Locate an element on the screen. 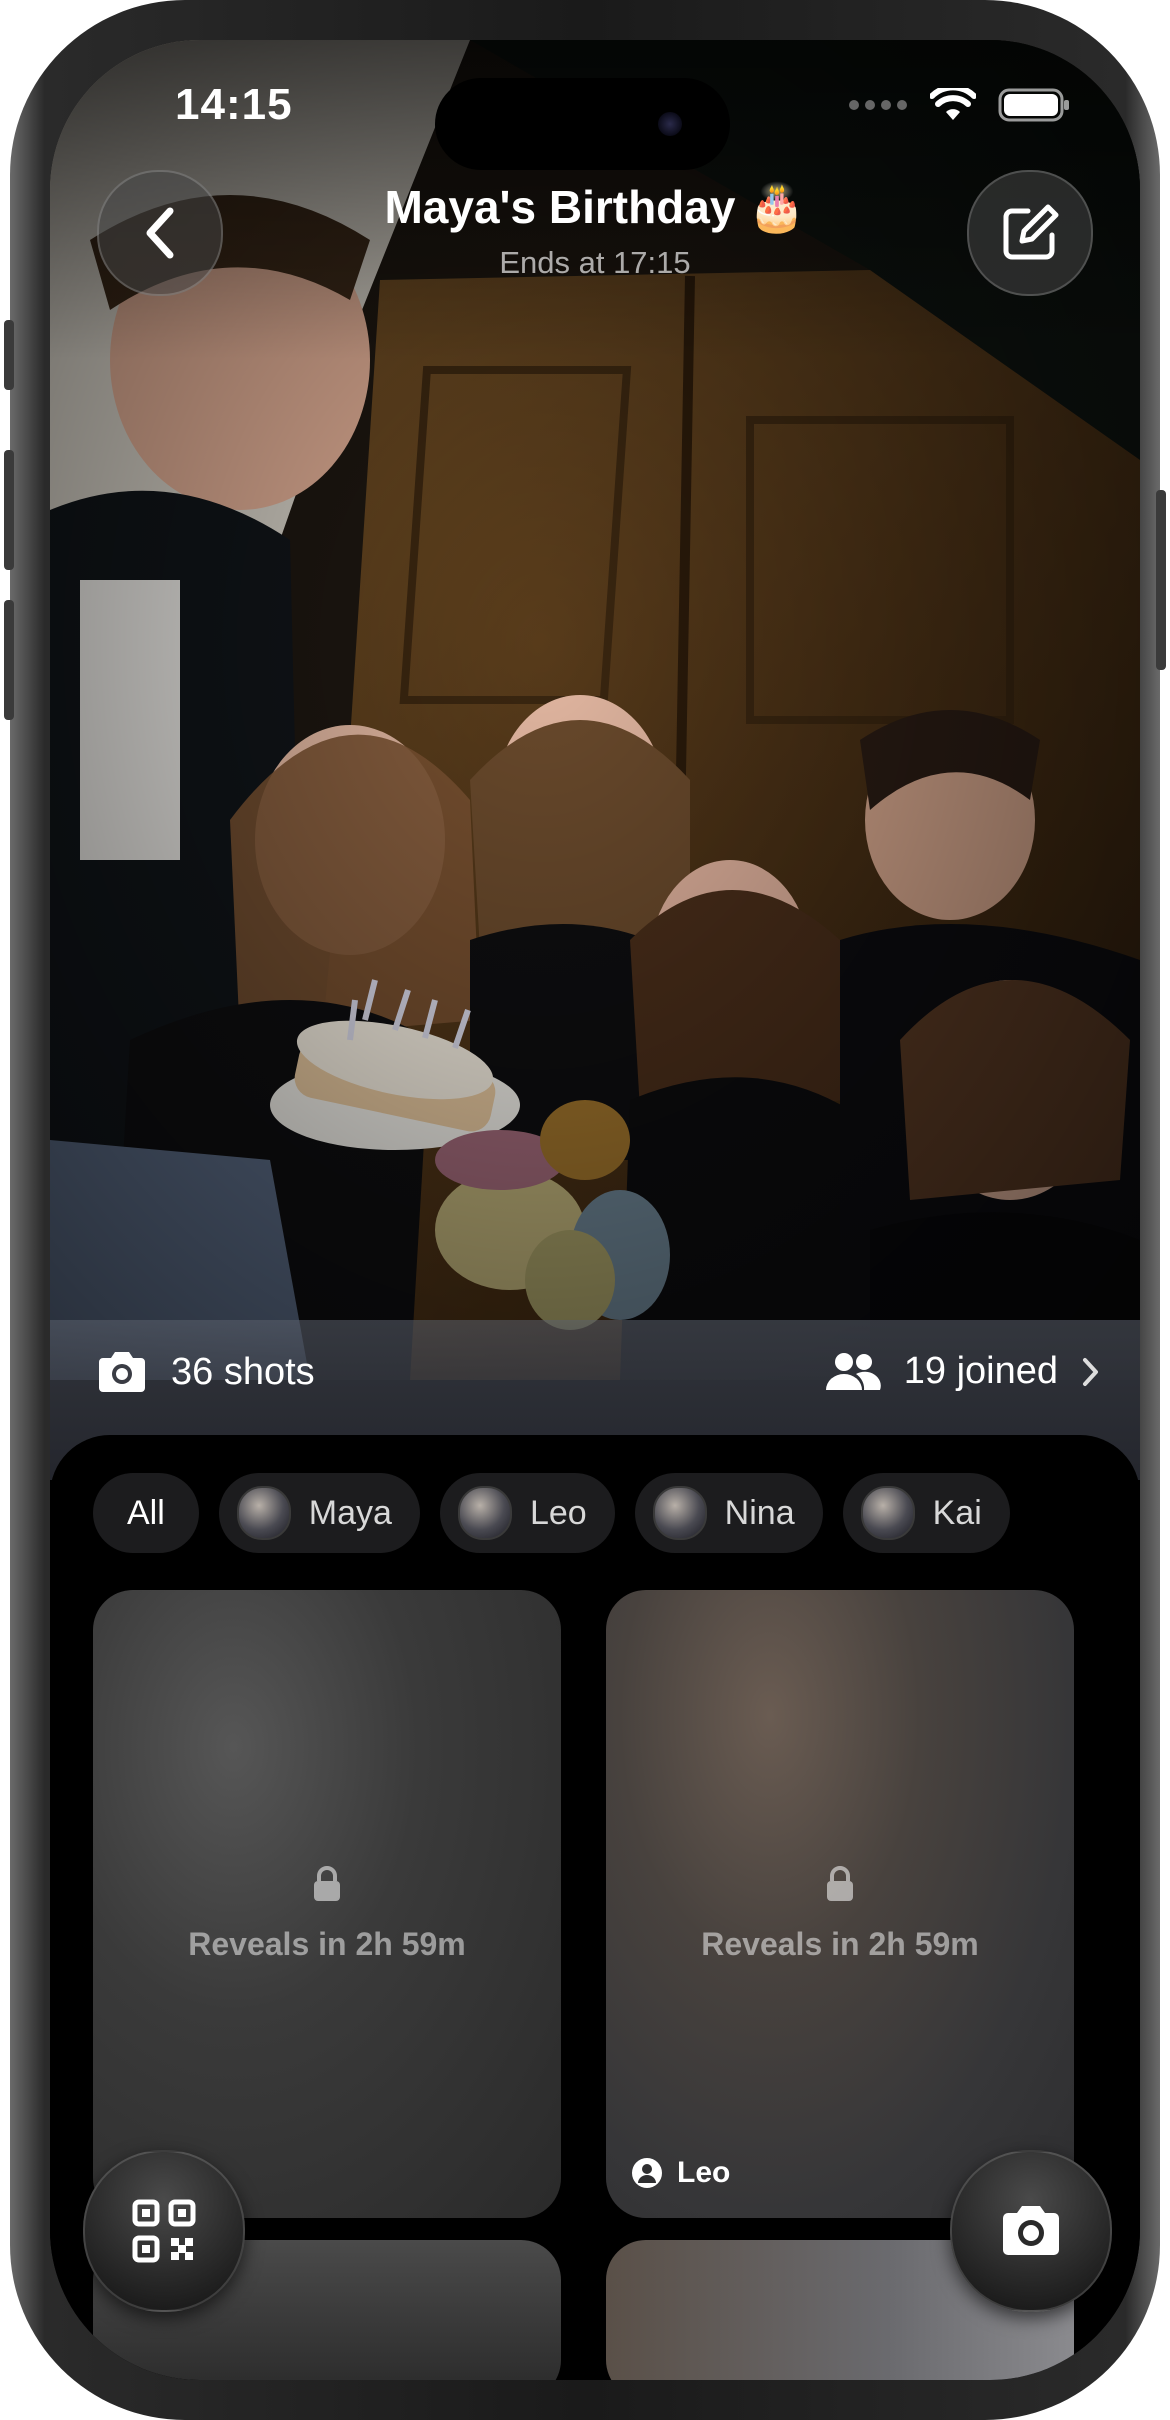 Image resolution: width=1170 pixels, height=2420 pixels. people-icon is located at coordinates (853, 1371).